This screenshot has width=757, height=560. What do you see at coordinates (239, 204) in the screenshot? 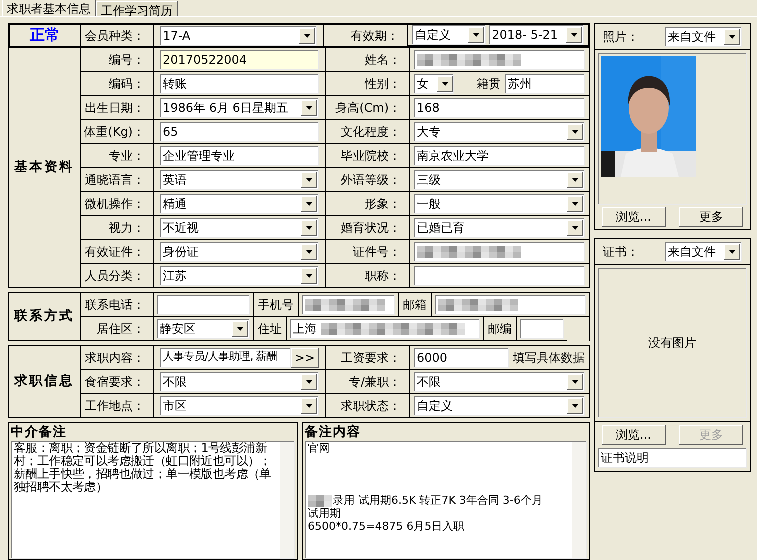
I see `select-field: 精通` at bounding box center [239, 204].